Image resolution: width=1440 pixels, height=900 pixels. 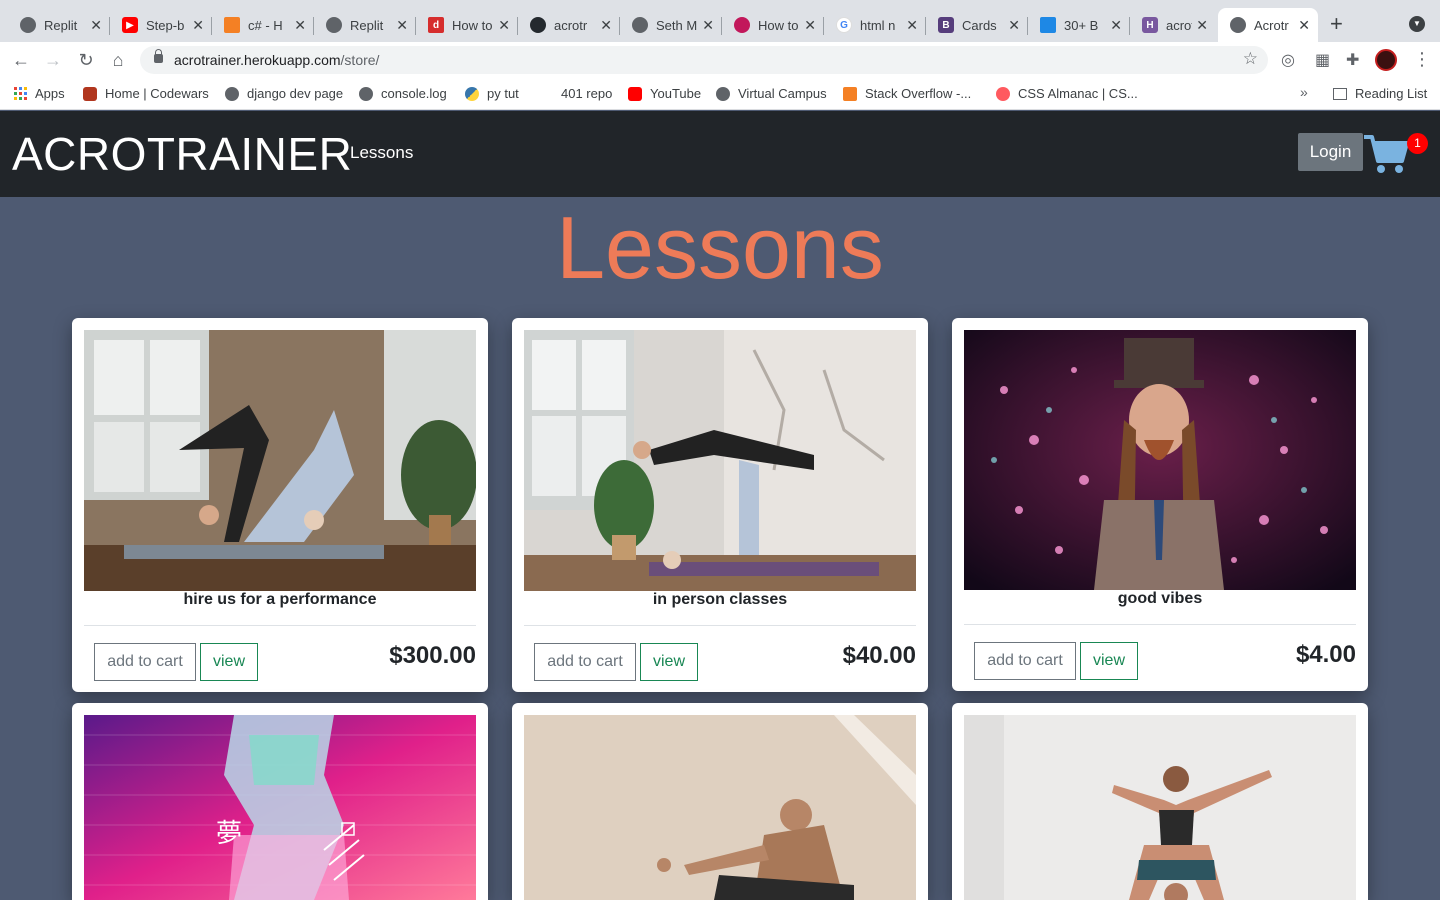 I want to click on browser-tab: d How to ✕, so click(x=467, y=25).